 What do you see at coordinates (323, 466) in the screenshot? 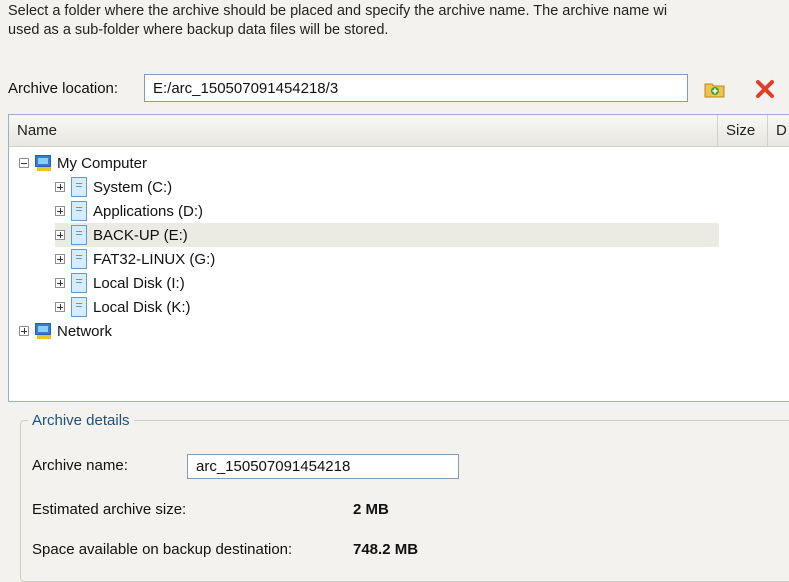
I see `archive-name-input` at bounding box center [323, 466].